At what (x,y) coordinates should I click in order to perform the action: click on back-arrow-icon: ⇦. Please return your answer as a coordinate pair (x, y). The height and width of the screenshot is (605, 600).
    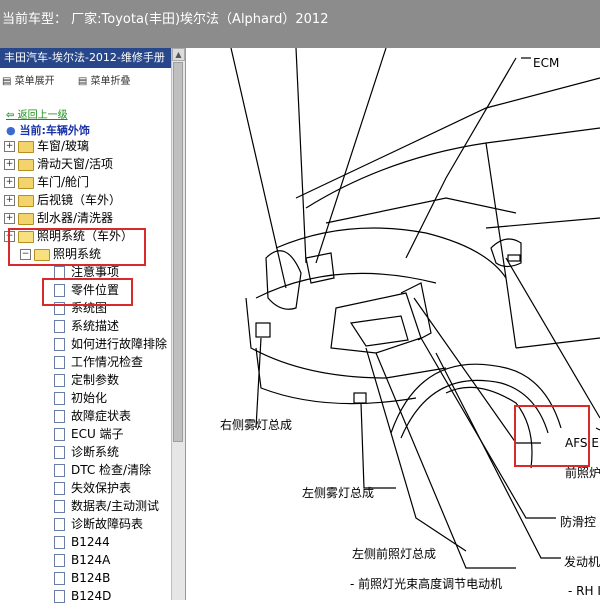
    Looking at the image, I should click on (10, 115).